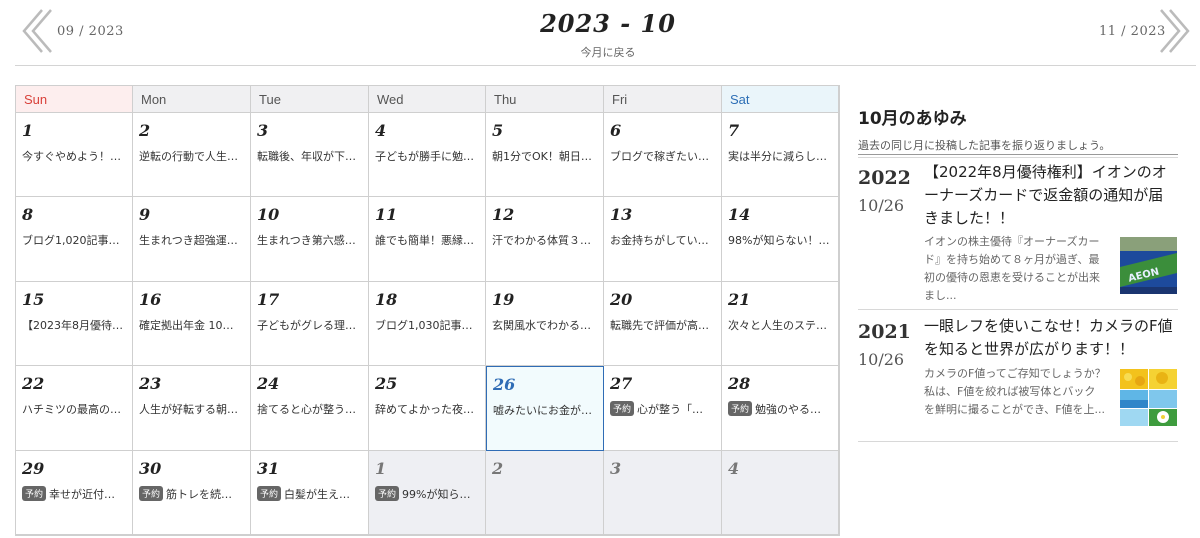 The image size is (1200, 538). What do you see at coordinates (1050, 195) in the screenshot?
I see `entry-title-link: 【2022年8月優待権利】イオンのオーナーズカードで返金額の通知が届きました！！` at bounding box center [1050, 195].